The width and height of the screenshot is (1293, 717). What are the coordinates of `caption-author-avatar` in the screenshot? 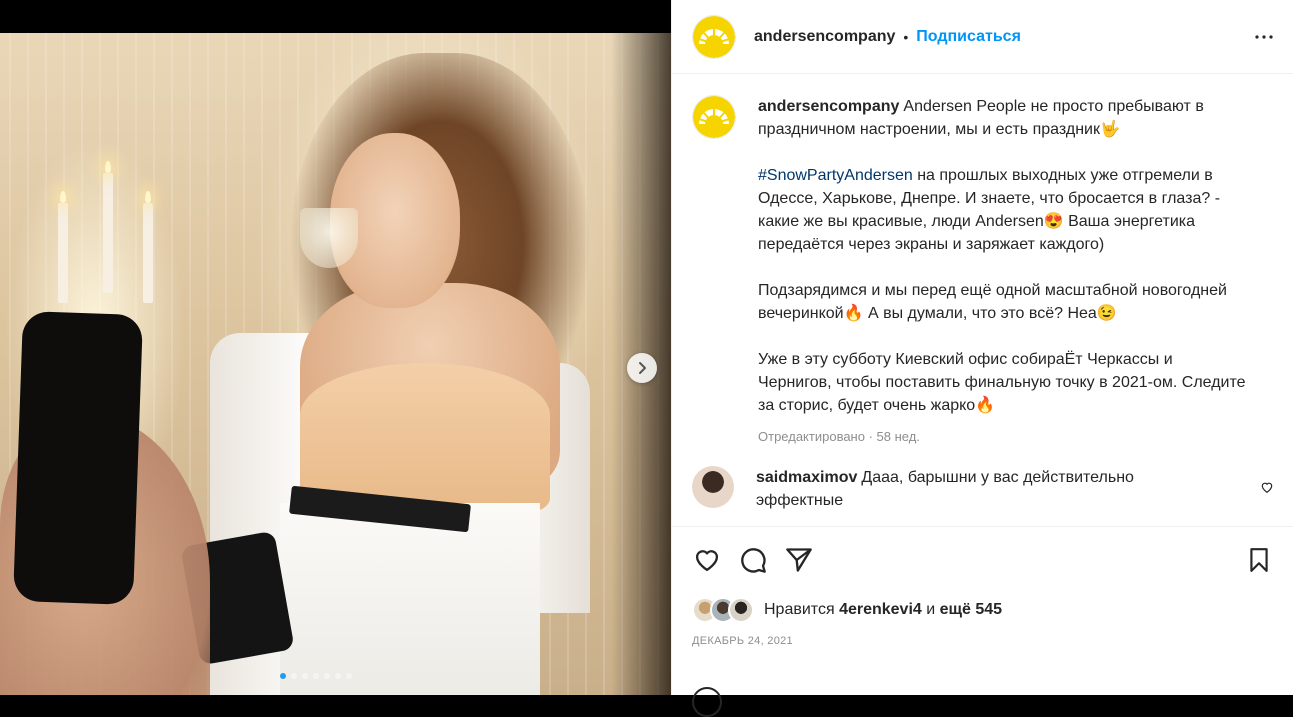 It's located at (714, 117).